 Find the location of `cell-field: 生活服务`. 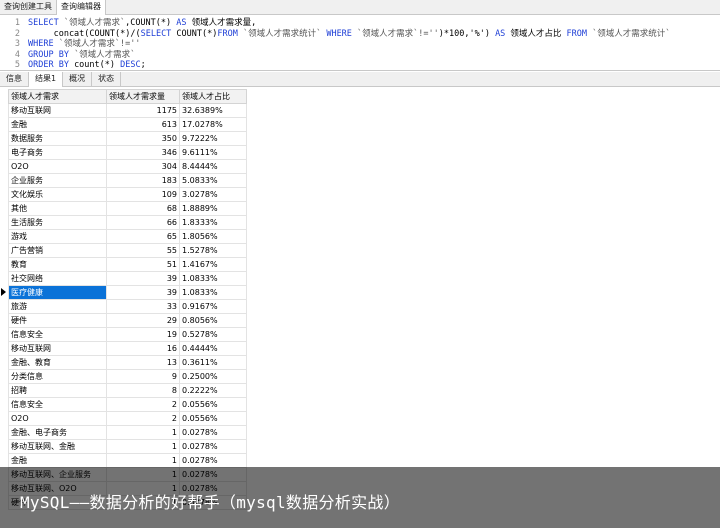

cell-field: 生活服务 is located at coordinates (57, 222).